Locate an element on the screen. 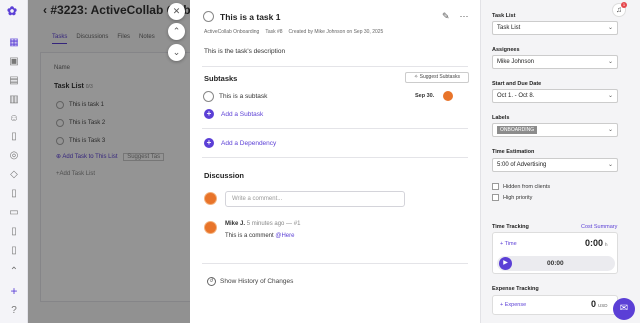 The image size is (640, 323). time-estimation-label: Time Estimation is located at coordinates (513, 152).